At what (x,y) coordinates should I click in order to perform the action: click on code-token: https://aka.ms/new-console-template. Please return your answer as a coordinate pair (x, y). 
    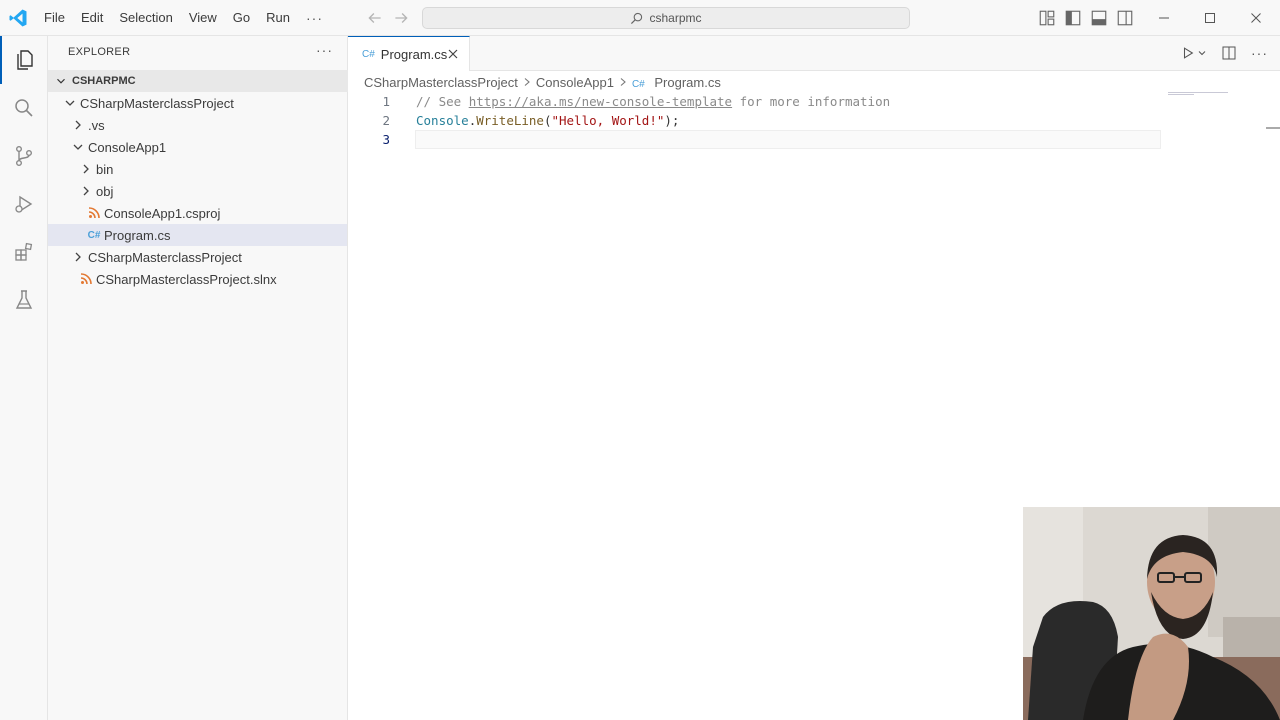
    Looking at the image, I should click on (600, 101).